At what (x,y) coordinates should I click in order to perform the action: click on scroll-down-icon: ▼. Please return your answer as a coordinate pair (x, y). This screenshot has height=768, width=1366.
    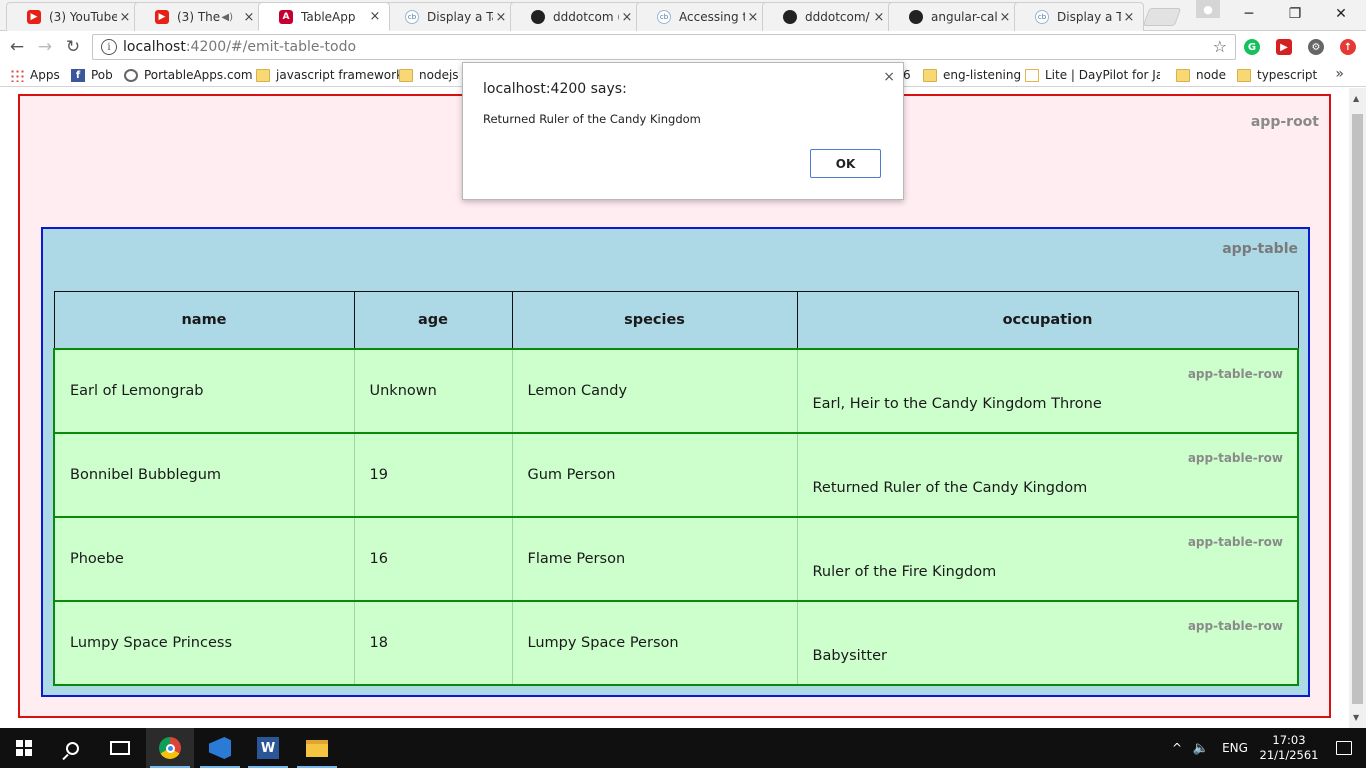
    Looking at the image, I should click on (1356, 717).